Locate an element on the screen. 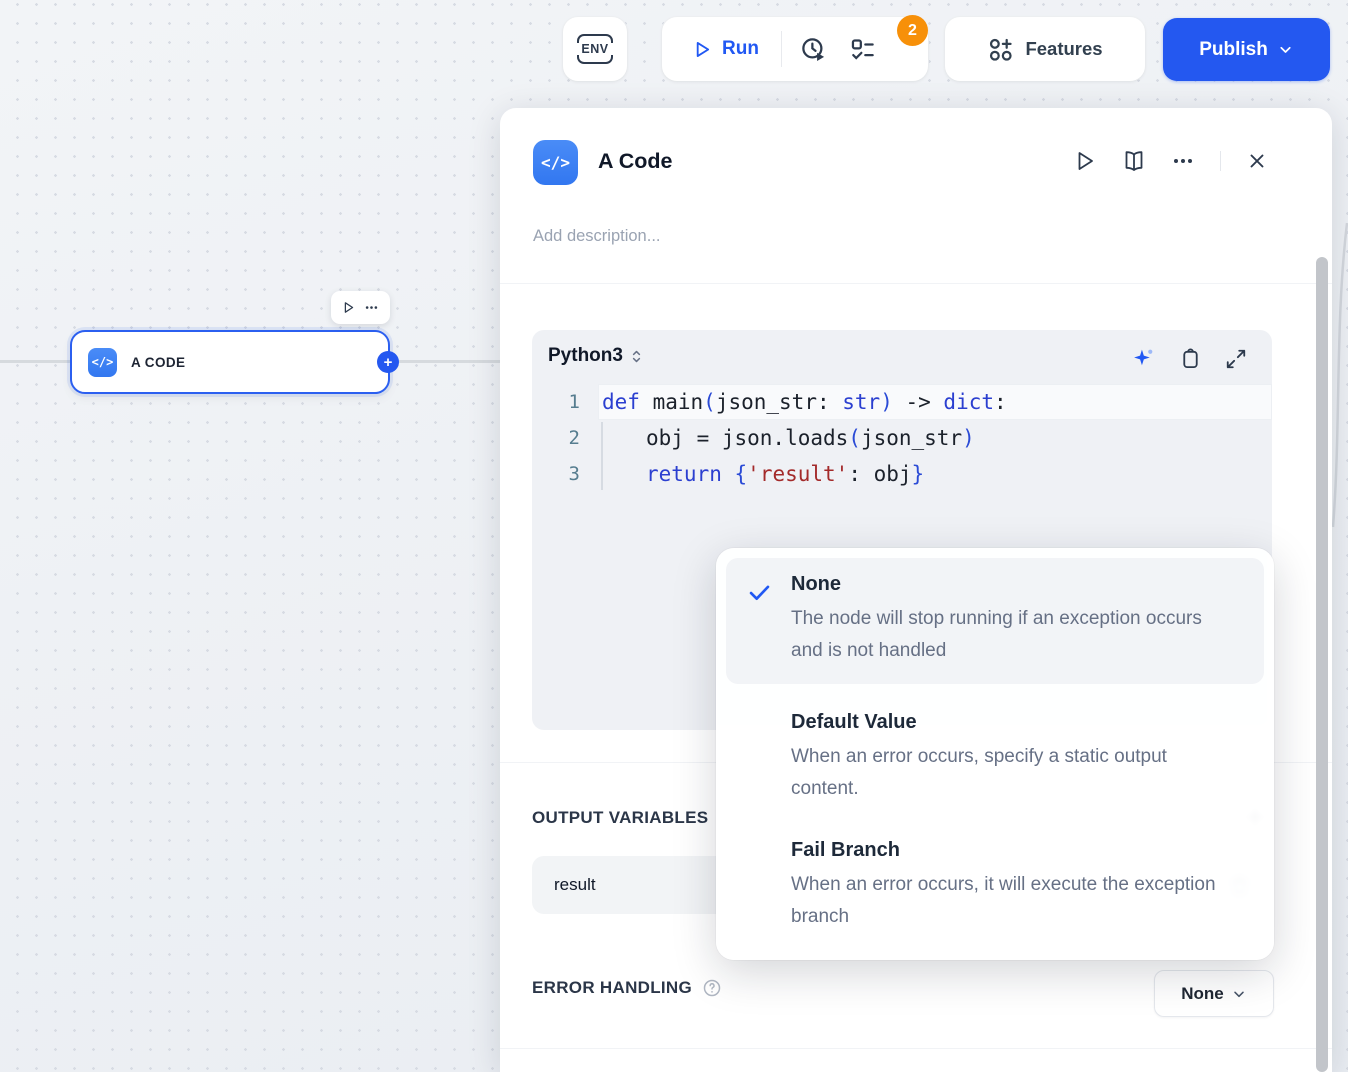  close-panel-icon is located at coordinates (1257, 161).